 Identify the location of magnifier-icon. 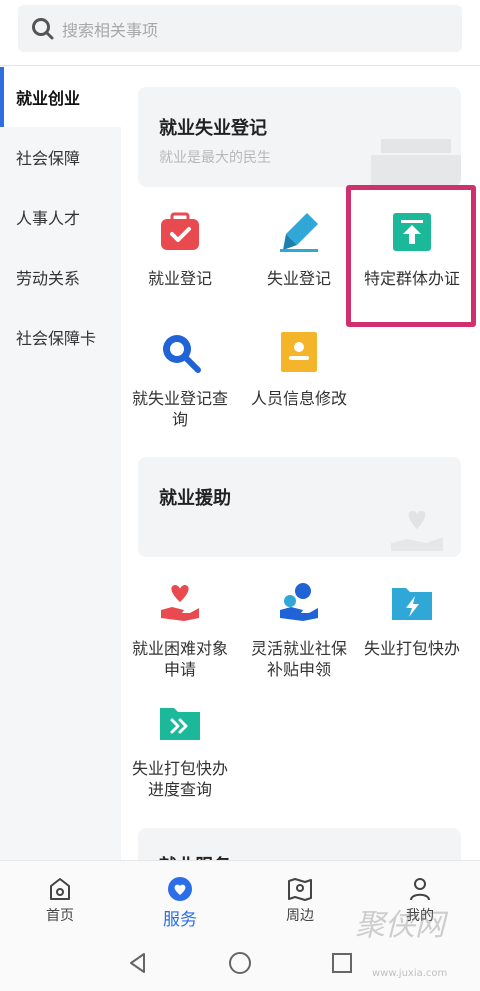
(182, 354).